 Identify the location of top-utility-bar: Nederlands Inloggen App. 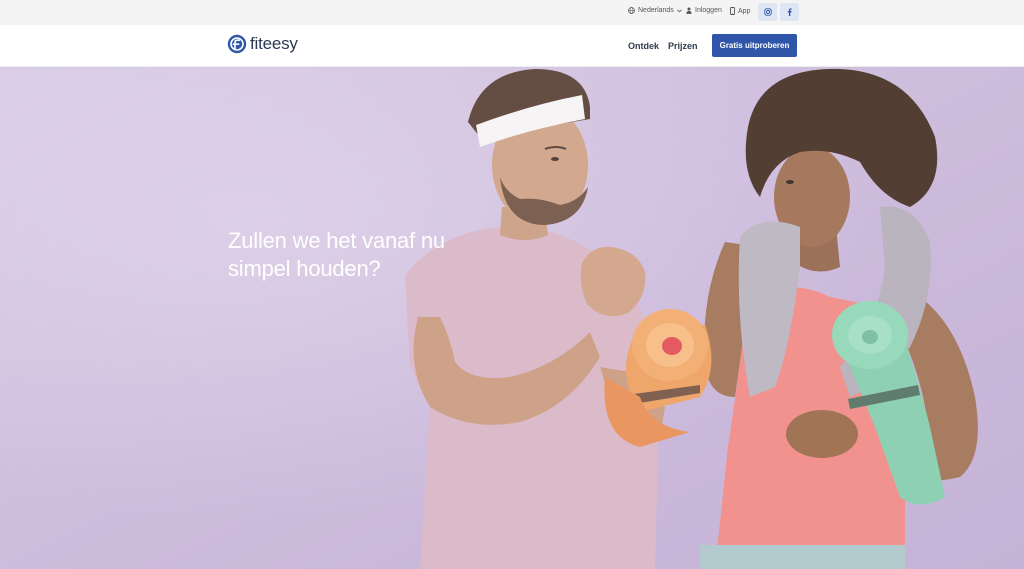
(512, 12).